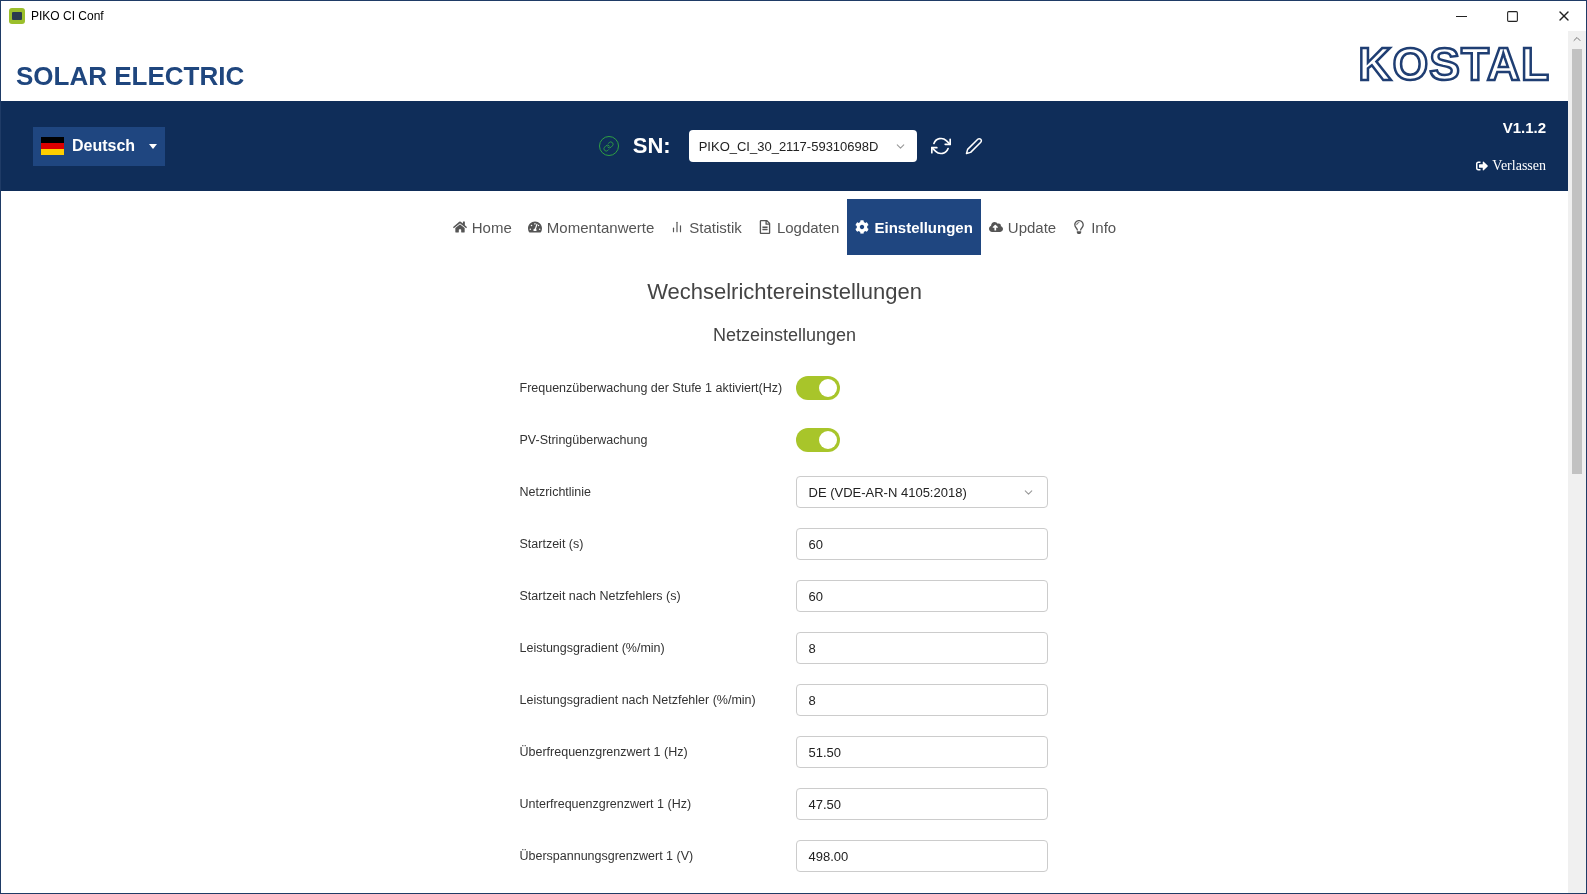 This screenshot has height=894, width=1587. What do you see at coordinates (482, 227) in the screenshot?
I see `nav-tab: Home` at bounding box center [482, 227].